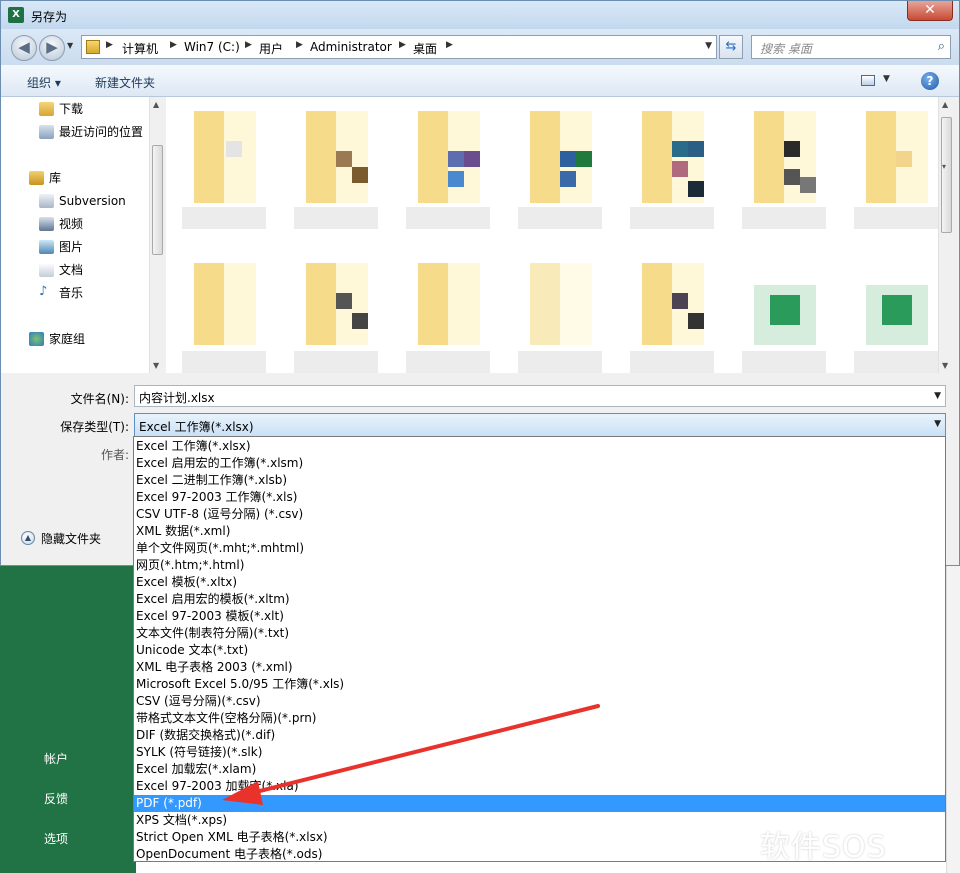 Image resolution: width=960 pixels, height=873 pixels. Describe the element at coordinates (71, 109) in the screenshot. I see `nav-item-label: 下载` at that location.